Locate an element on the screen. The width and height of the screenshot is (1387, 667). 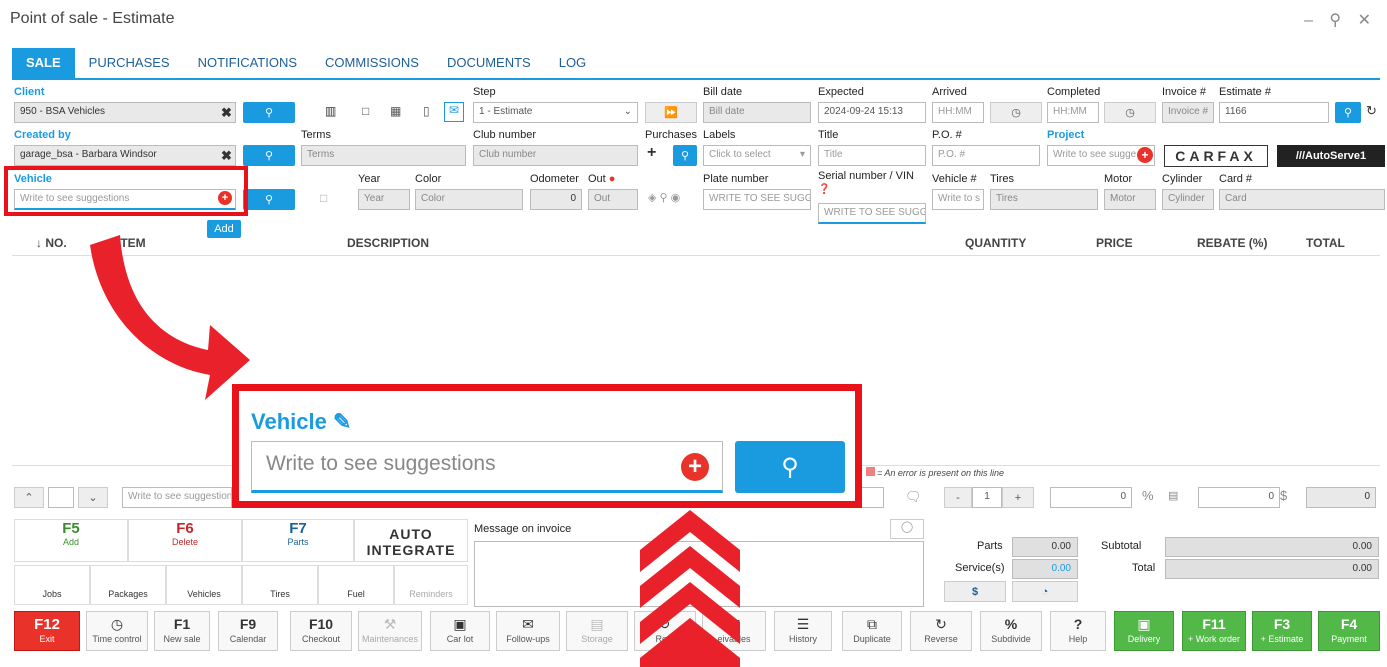
plate-field: WRITE TO SEE SUGGE is located at coordinates (757, 199).